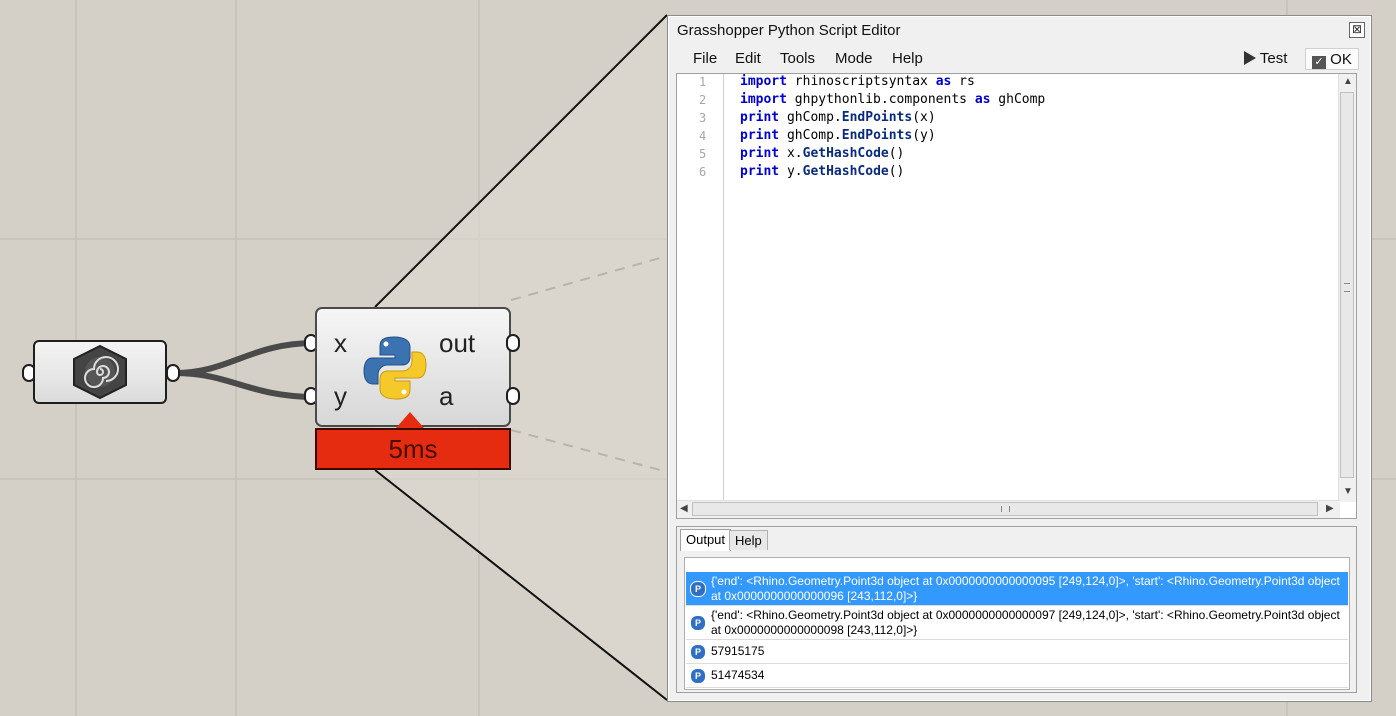 Image resolution: width=1396 pixels, height=716 pixels. I want to click on tab-output: Output, so click(706, 540).